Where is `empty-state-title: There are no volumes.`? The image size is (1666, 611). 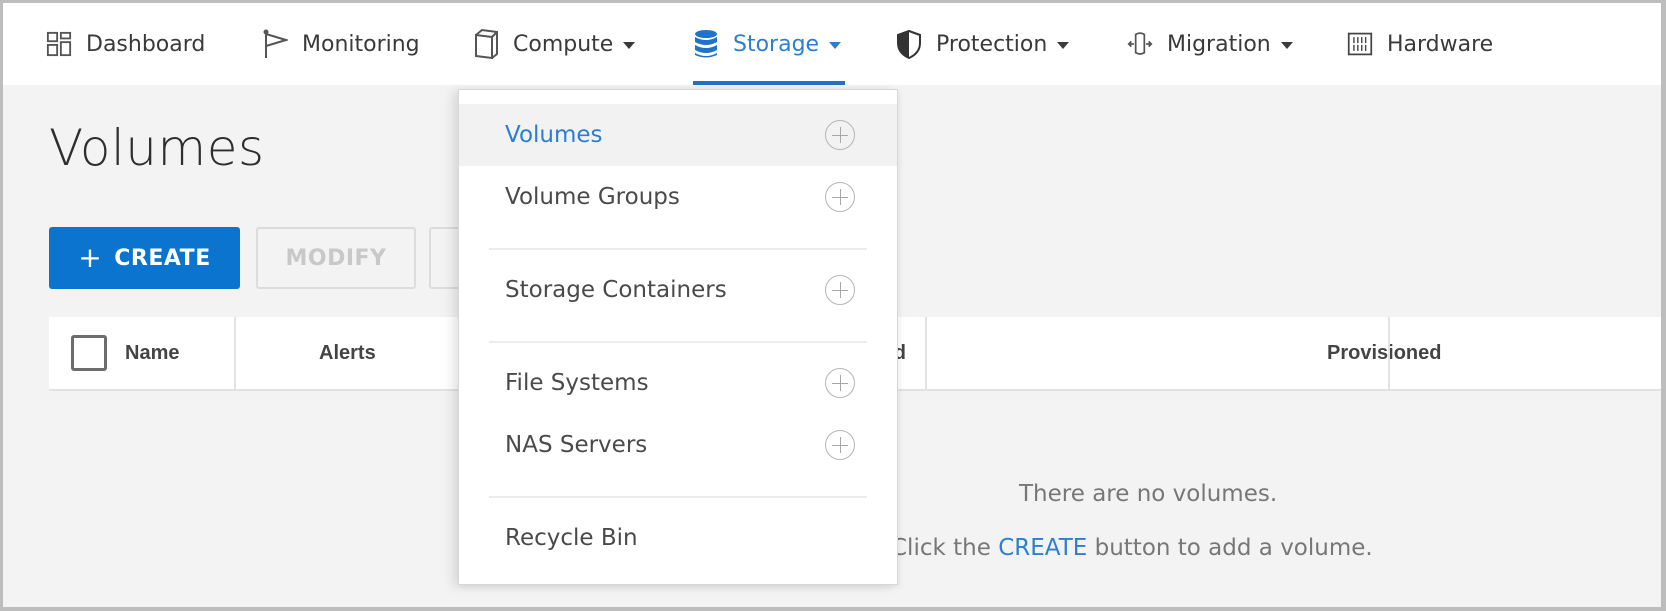 empty-state-title: There are no volumes. is located at coordinates (1148, 494).